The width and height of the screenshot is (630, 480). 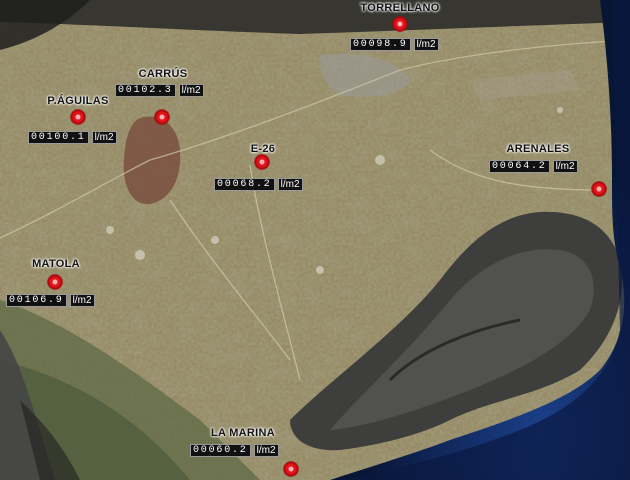 What do you see at coordinates (220, 450) in the screenshot?
I see `rainfall-value: 00060.2` at bounding box center [220, 450].